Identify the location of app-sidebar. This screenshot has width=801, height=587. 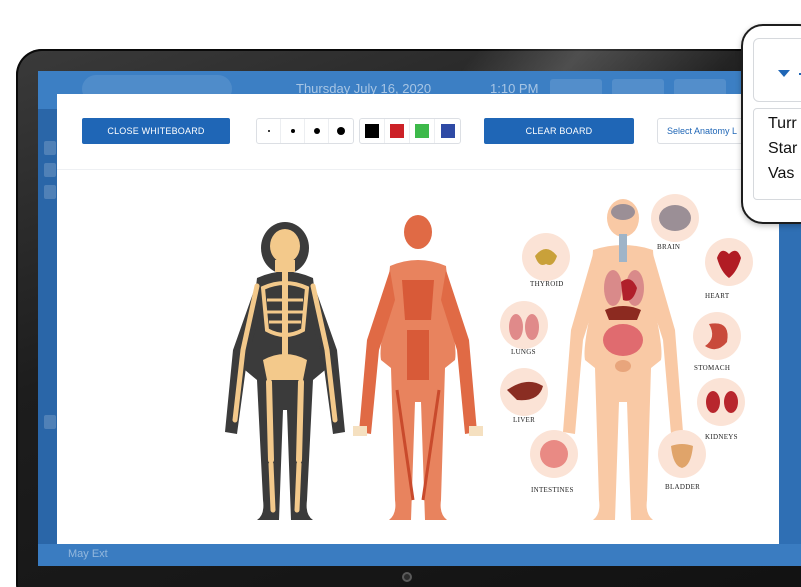
(48, 337).